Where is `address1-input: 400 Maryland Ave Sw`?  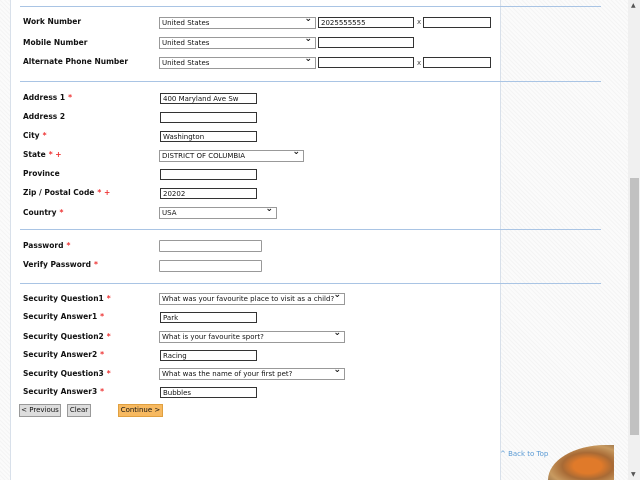
address1-input: 400 Maryland Ave Sw is located at coordinates (208, 98).